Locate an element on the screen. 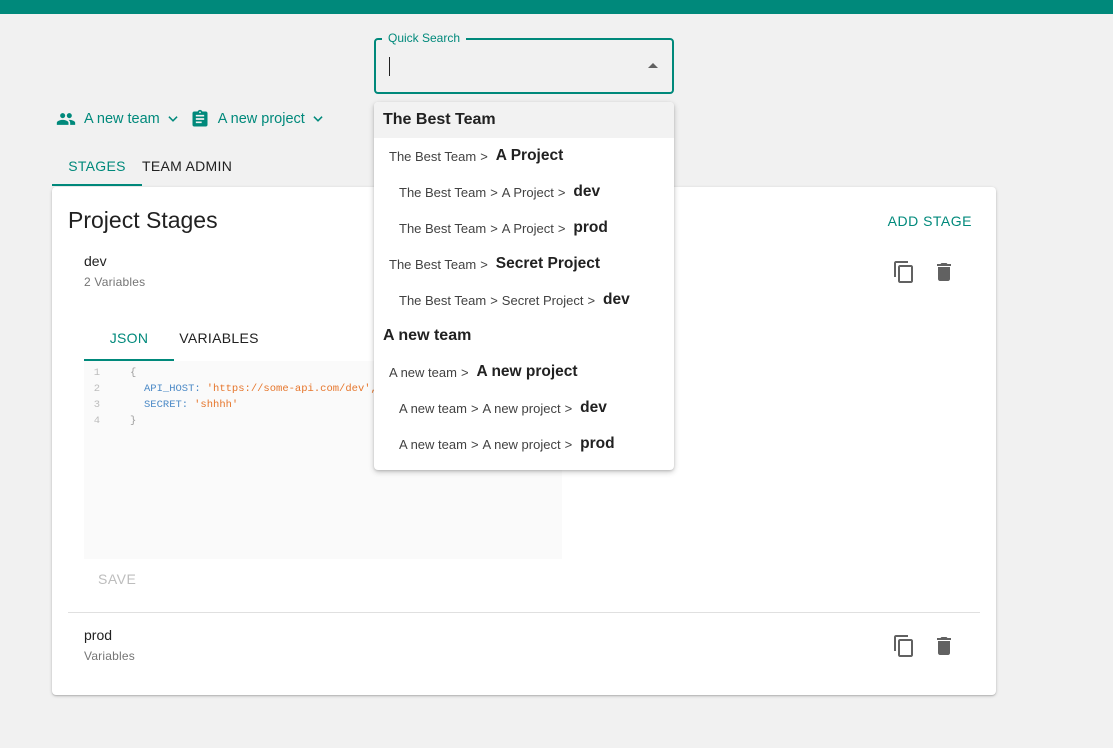  team-selector: A new team is located at coordinates (118, 119).